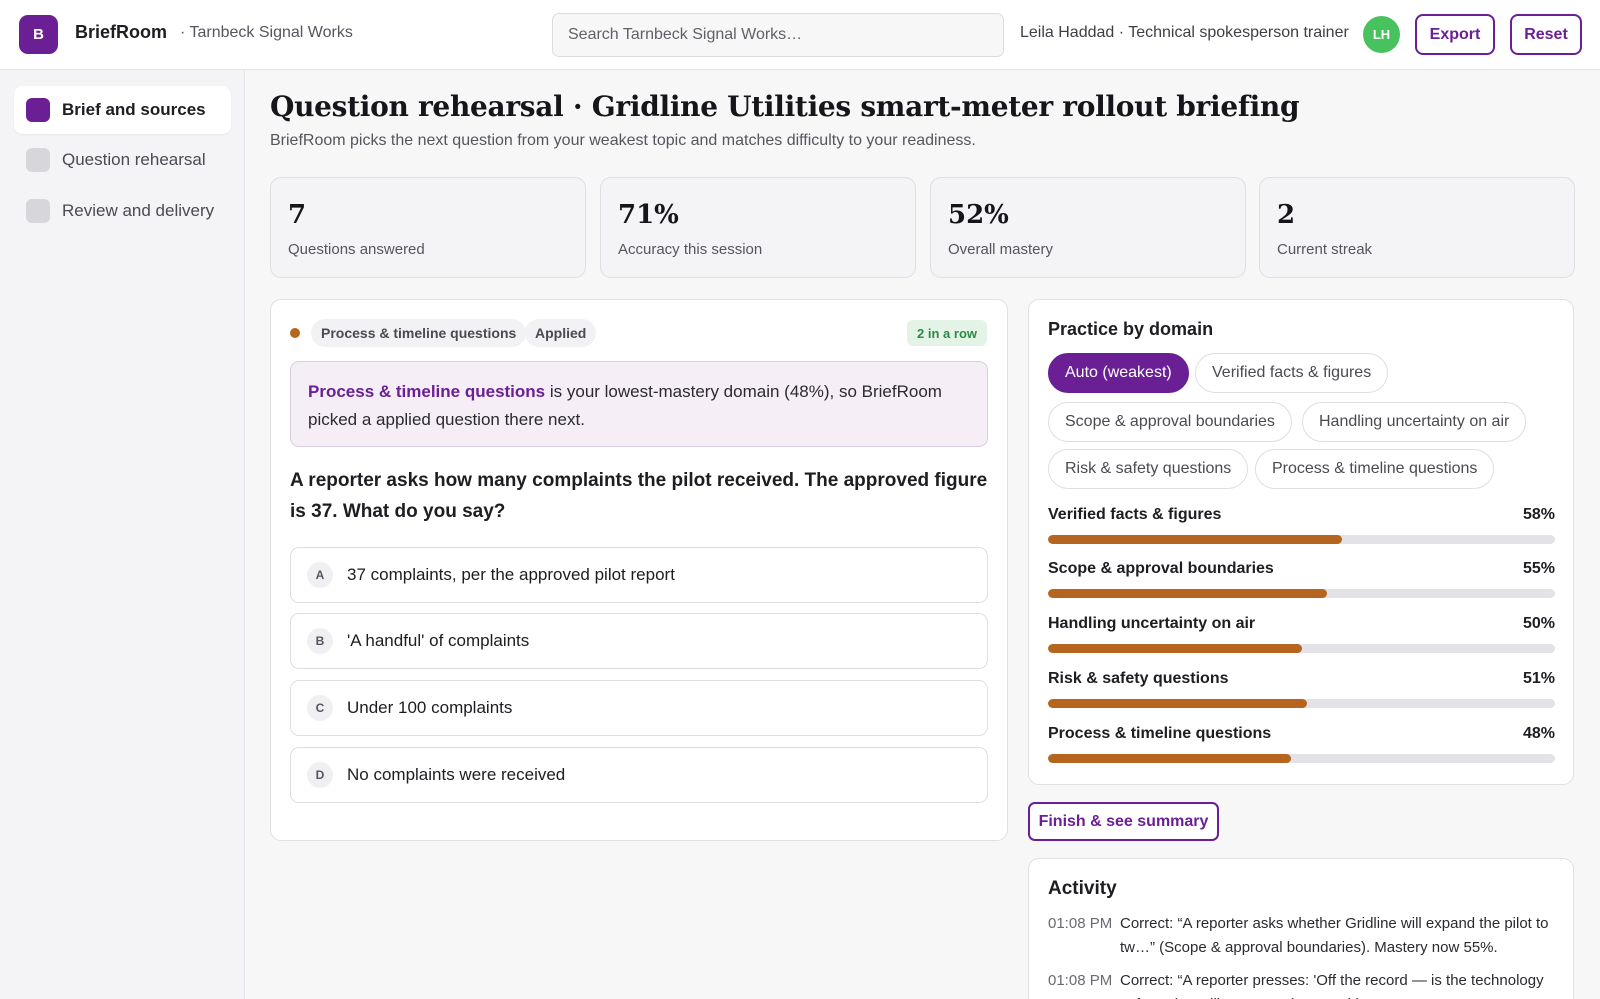  What do you see at coordinates (1538, 568) in the screenshot?
I see `domain-percent: 55%` at bounding box center [1538, 568].